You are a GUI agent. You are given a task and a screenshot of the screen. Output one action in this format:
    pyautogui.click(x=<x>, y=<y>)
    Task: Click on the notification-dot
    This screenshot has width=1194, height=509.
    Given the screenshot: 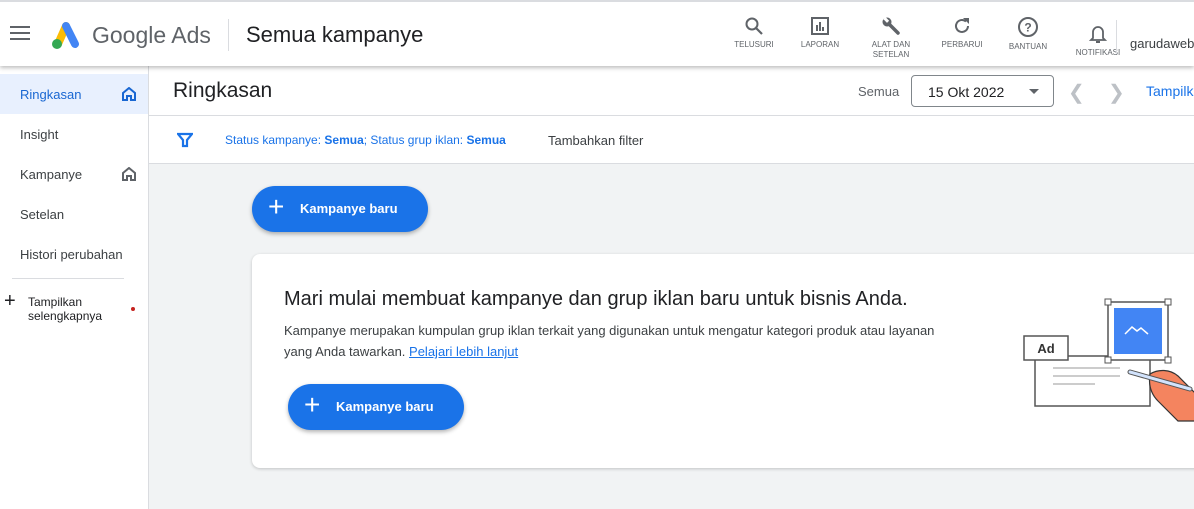 What is the action you would take?
    pyautogui.click(x=133, y=309)
    